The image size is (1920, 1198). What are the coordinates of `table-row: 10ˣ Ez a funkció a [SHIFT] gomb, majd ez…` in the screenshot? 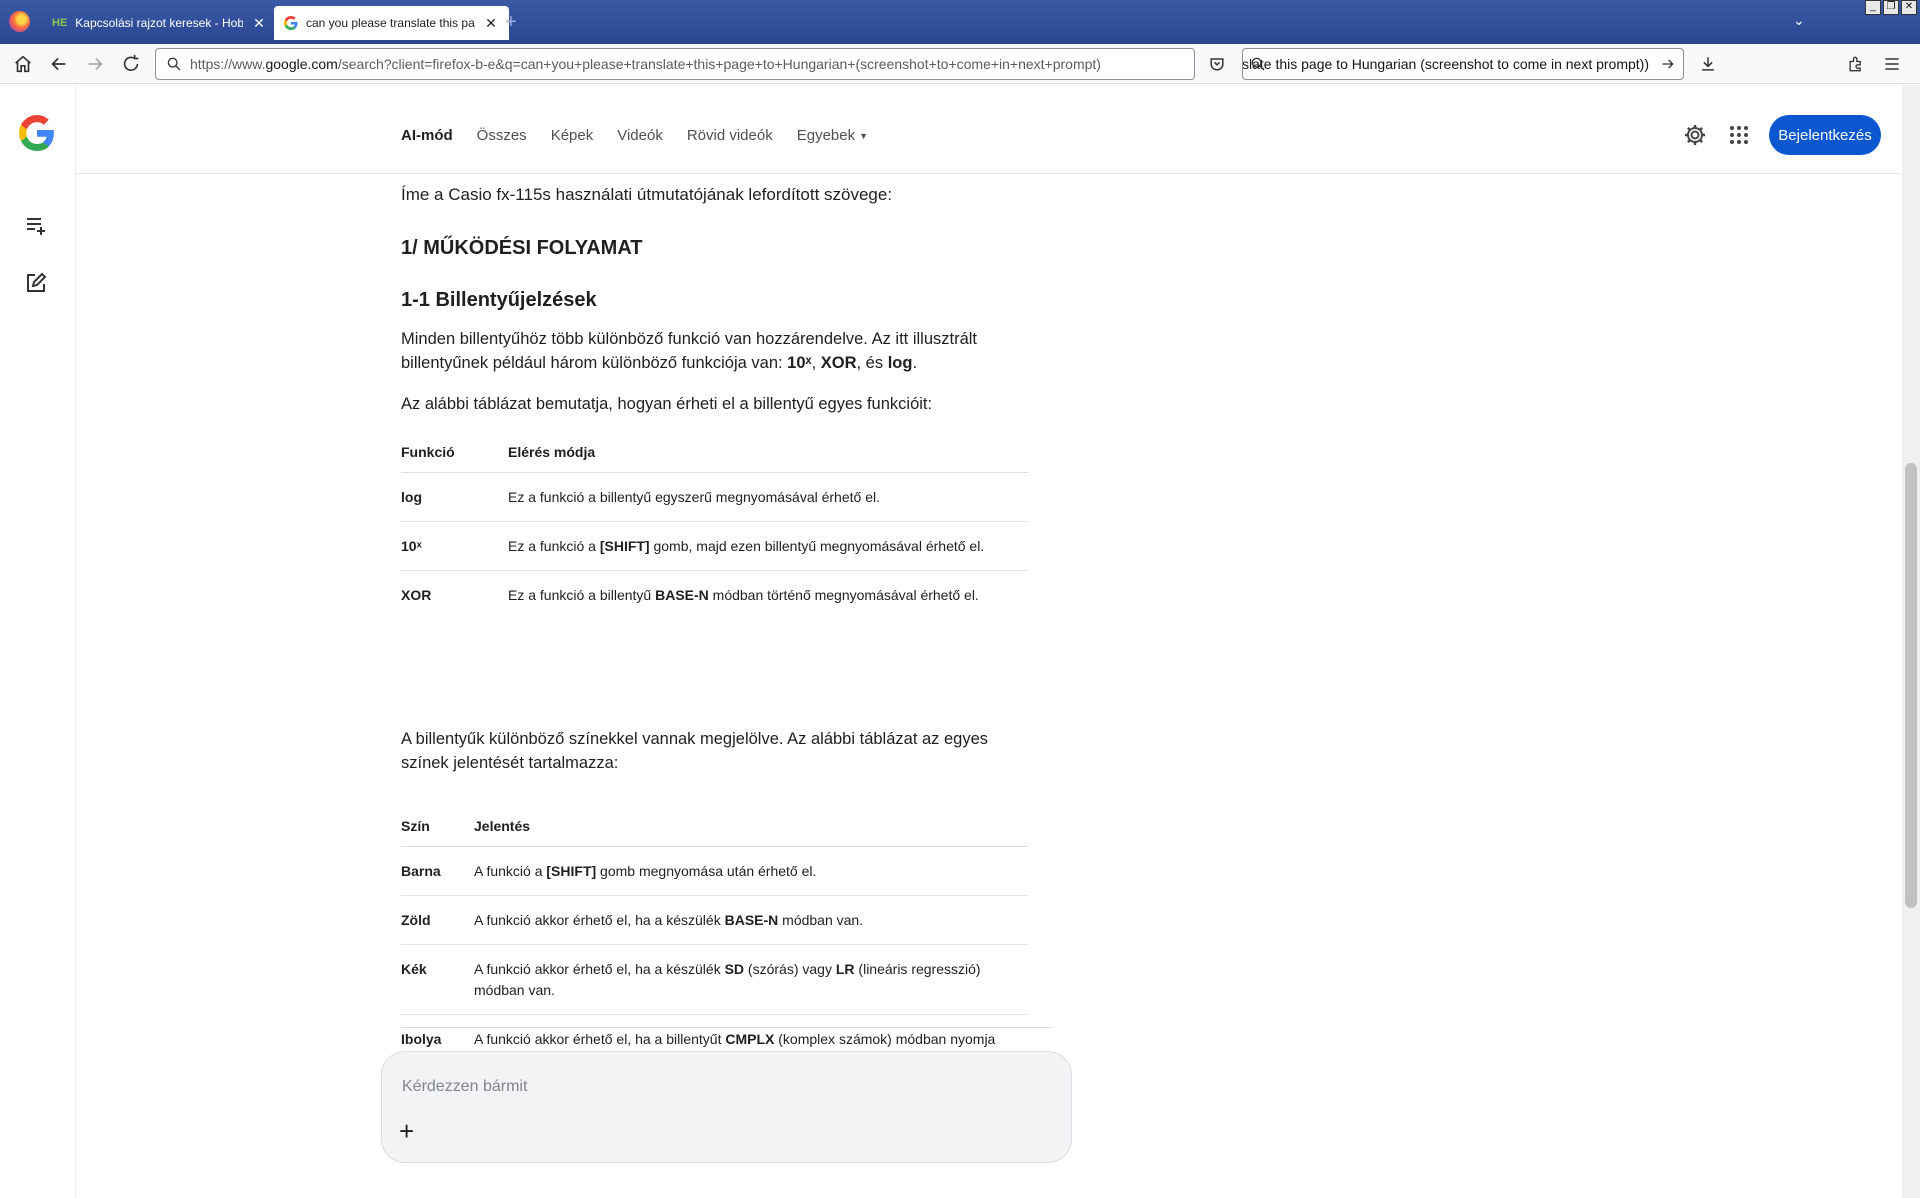 It's located at (714, 546).